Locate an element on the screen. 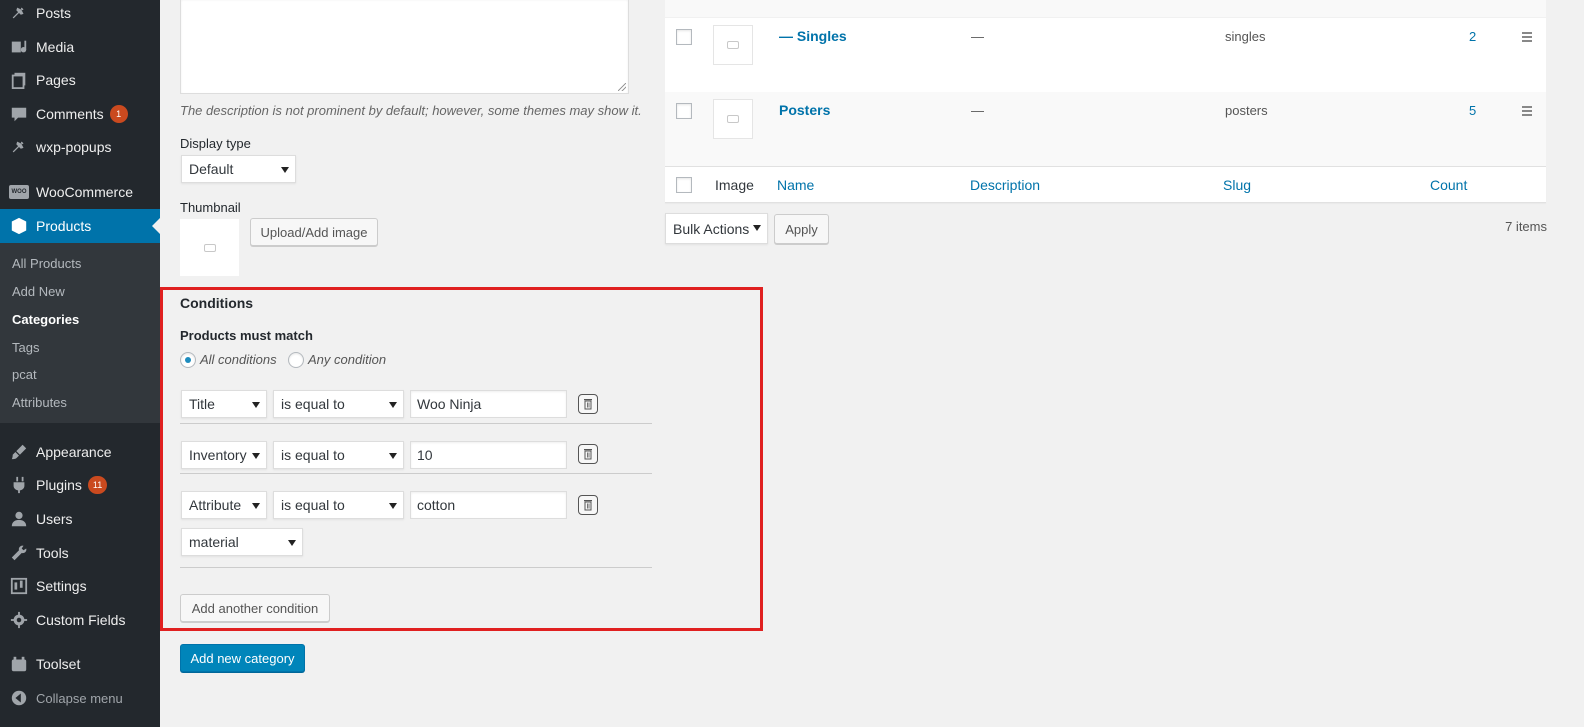 This screenshot has width=1584, height=727. submenu-categories: Categories is located at coordinates (45, 319).